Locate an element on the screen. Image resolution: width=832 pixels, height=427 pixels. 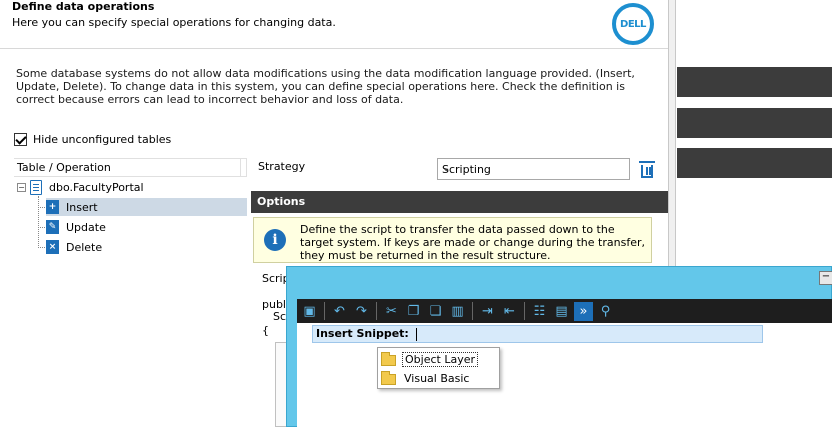
snippet-item-label: Object Layer is located at coordinates (440, 359).